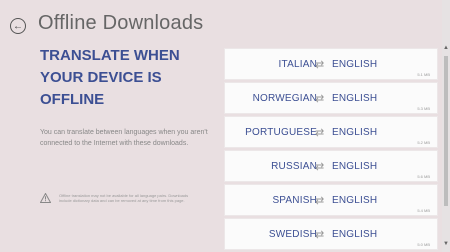 The image size is (450, 252). Describe the element at coordinates (18, 26) in the screenshot. I see `back-arrow-icon: ←` at that location.